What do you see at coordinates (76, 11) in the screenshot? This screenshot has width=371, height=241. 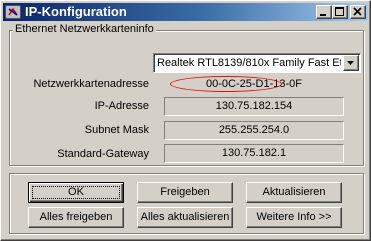 I see `window-title: IP-Konfiguration` at bounding box center [76, 11].